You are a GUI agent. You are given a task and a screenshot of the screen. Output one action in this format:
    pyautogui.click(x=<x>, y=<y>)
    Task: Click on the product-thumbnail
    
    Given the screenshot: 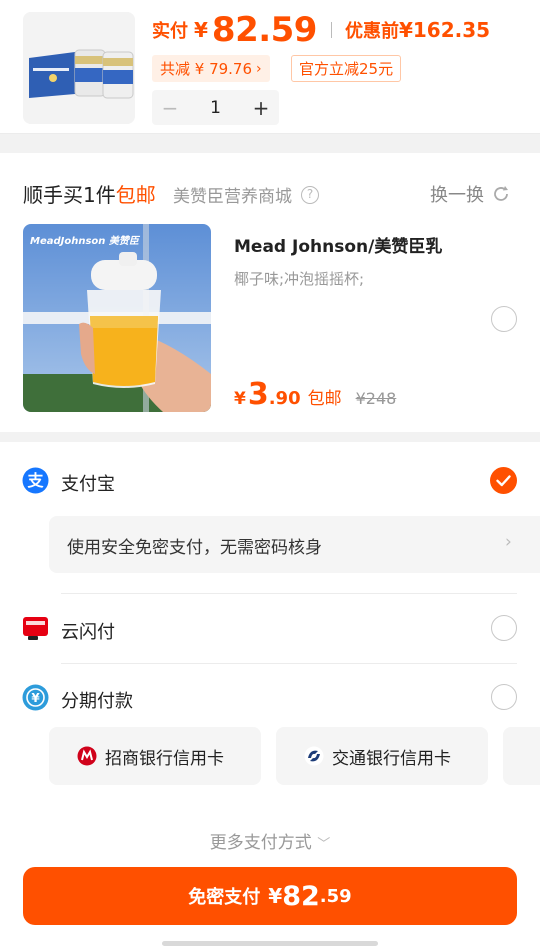 What is the action you would take?
    pyautogui.click(x=79, y=68)
    